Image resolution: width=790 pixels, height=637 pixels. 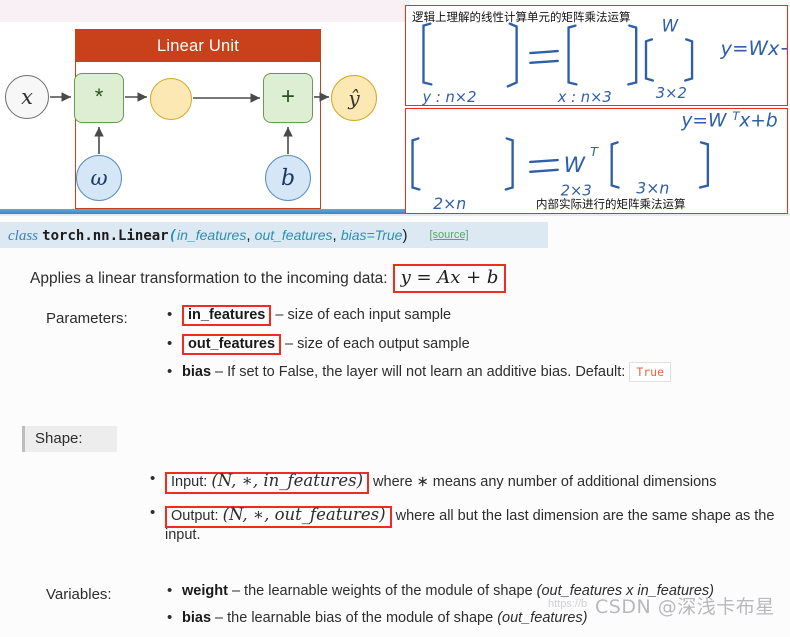 I want to click on input-prefix: Input:, so click(x=191, y=482).